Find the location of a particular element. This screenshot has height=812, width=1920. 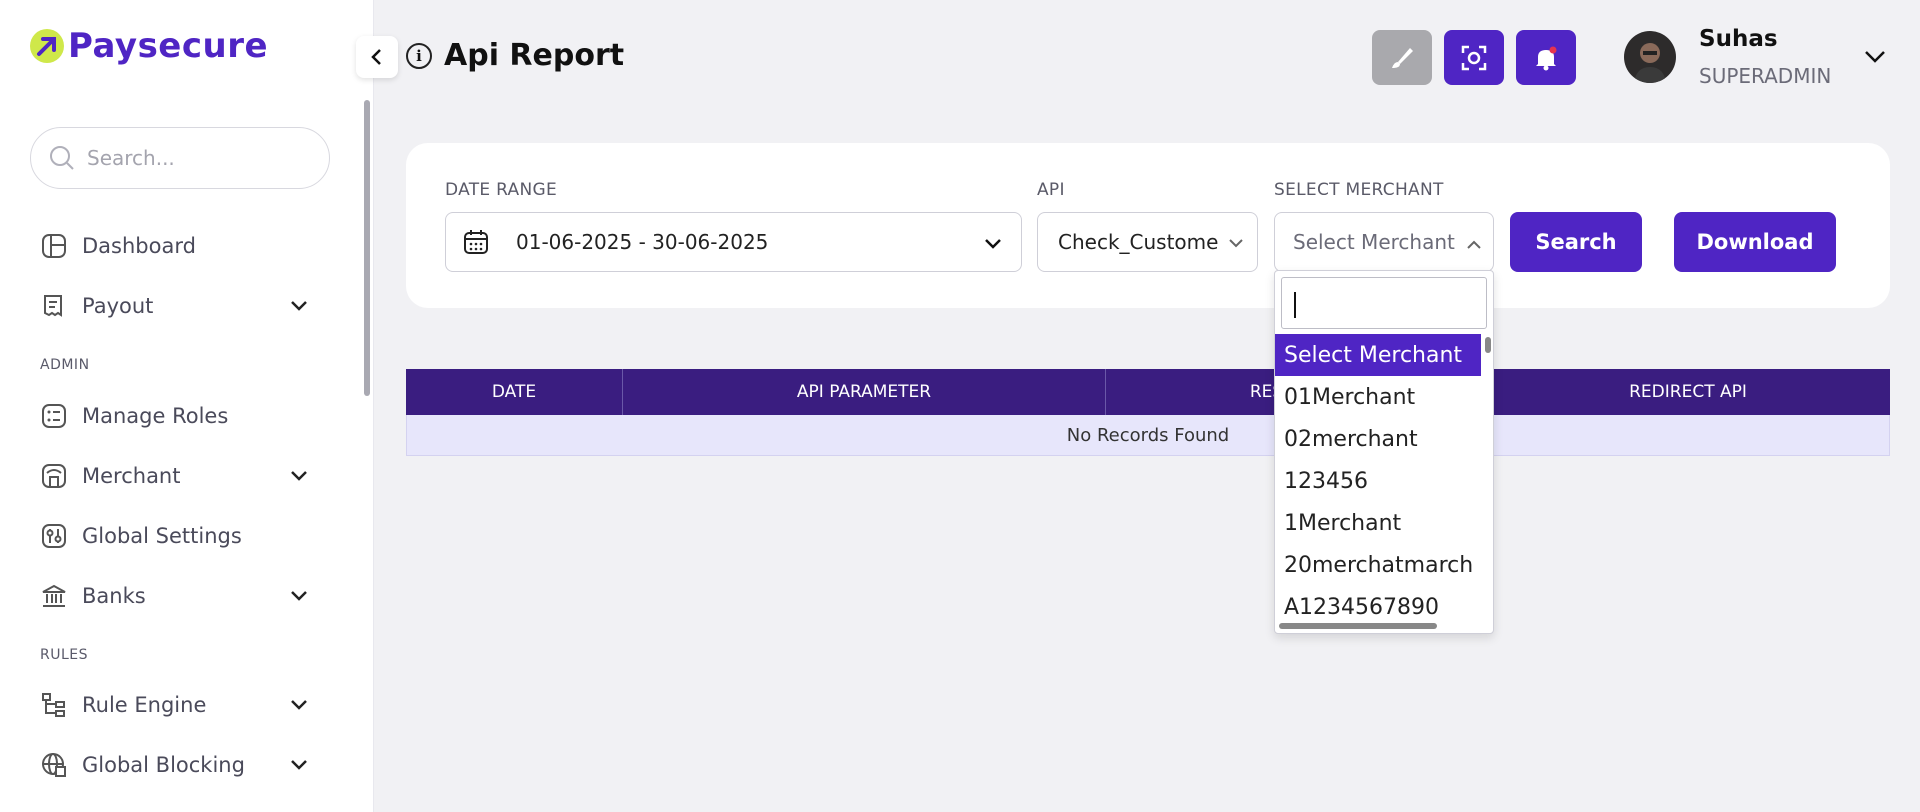

sidebar-item-label: Rule Engine is located at coordinates (144, 705).